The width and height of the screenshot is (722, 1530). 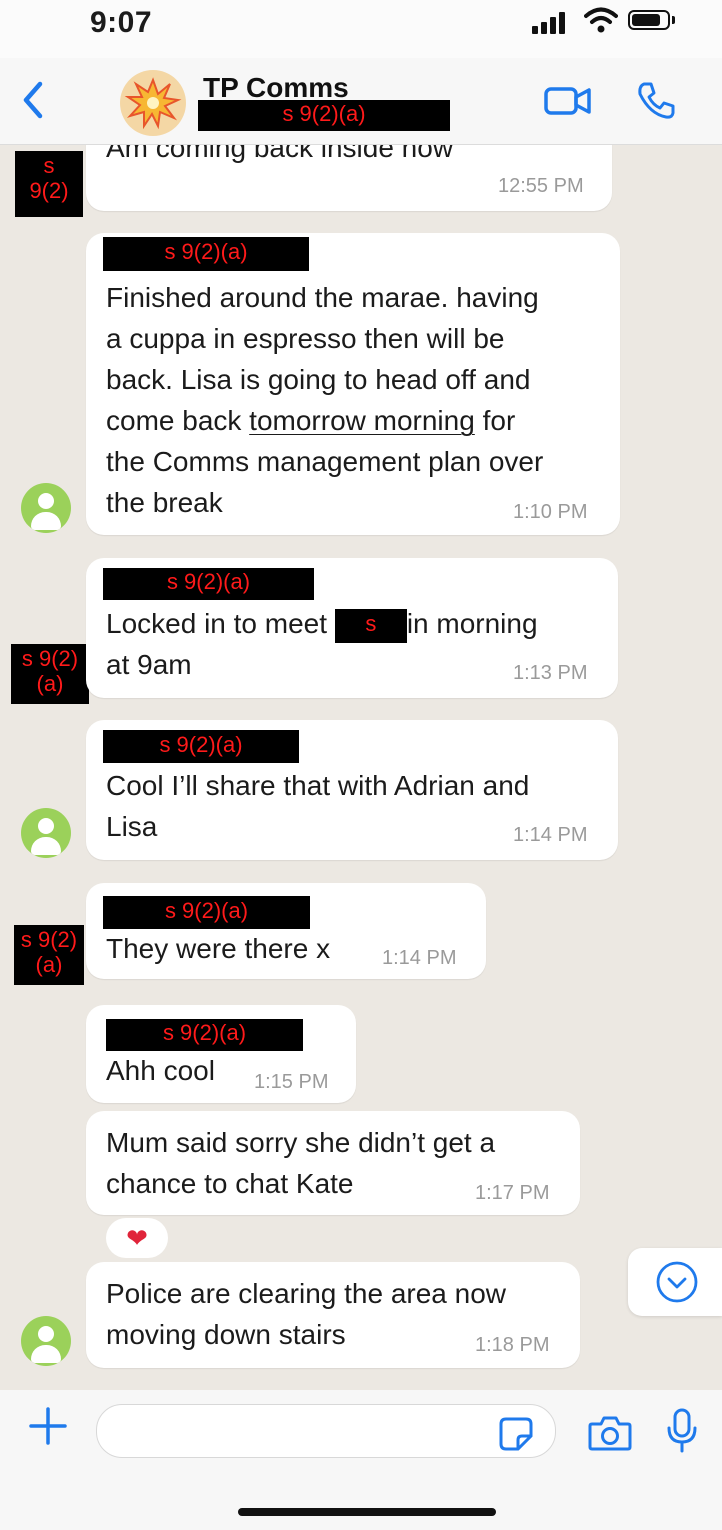 I want to click on message-time: 1:10 PM, so click(x=550, y=512).